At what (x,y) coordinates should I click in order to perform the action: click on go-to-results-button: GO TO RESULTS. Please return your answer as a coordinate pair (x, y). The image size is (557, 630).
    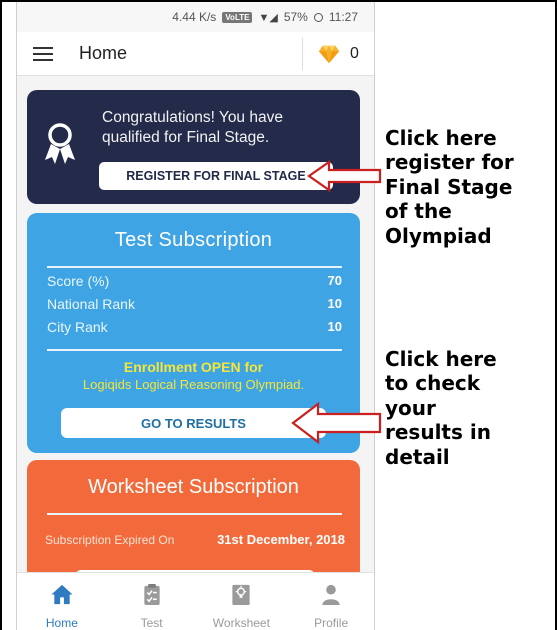
    Looking at the image, I should click on (193, 423).